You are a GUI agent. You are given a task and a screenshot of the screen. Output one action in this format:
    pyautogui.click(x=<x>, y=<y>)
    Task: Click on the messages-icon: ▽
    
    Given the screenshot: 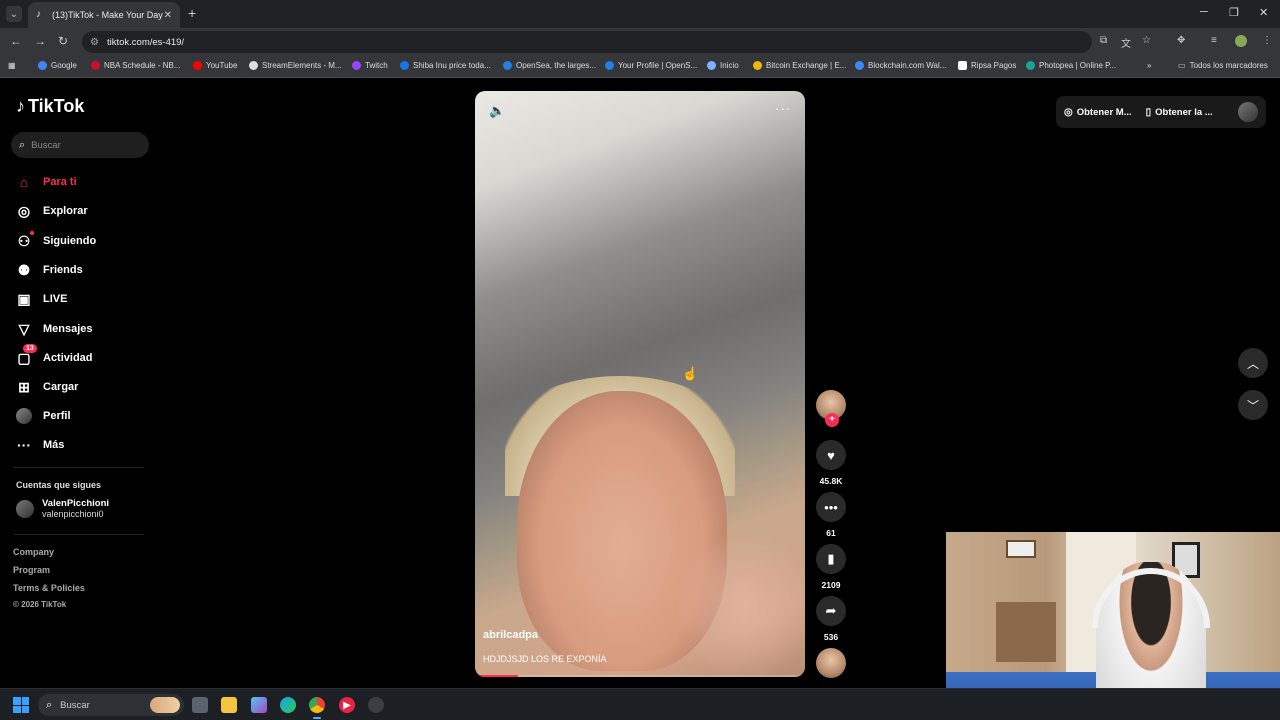 What is the action you would take?
    pyautogui.click(x=24, y=328)
    